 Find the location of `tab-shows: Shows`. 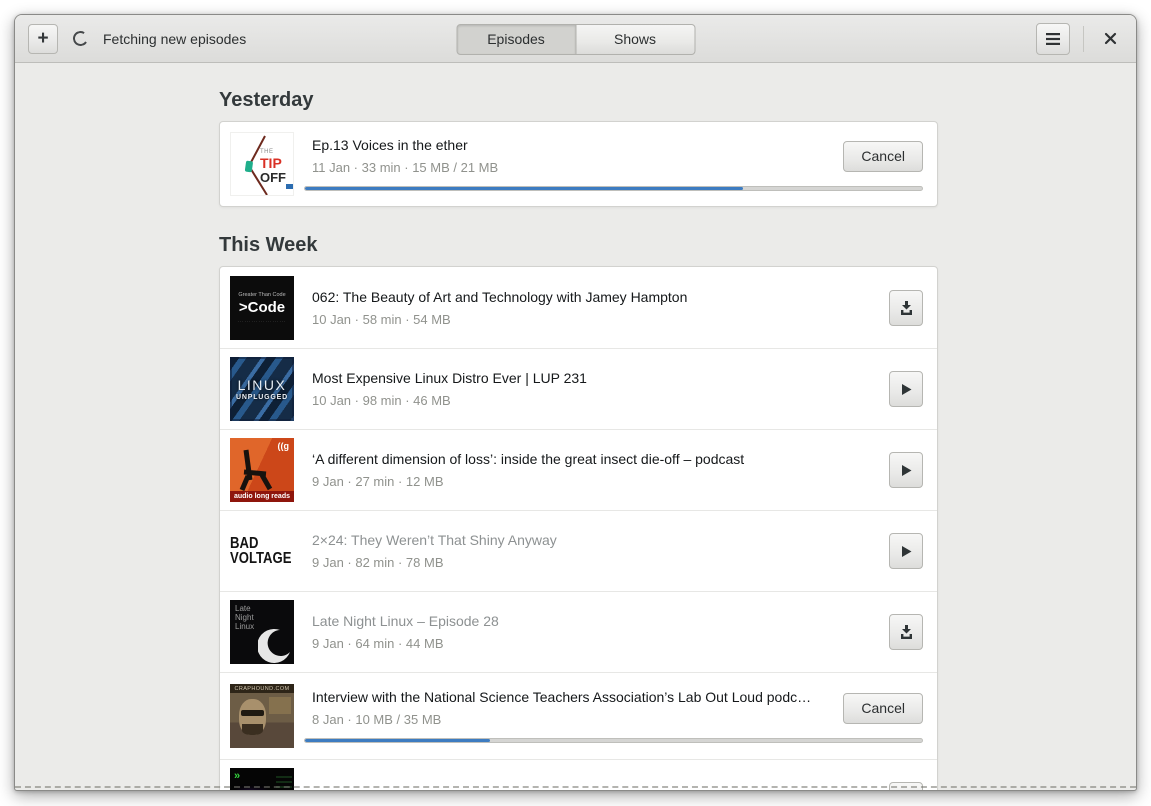

tab-shows: Shows is located at coordinates (635, 39).